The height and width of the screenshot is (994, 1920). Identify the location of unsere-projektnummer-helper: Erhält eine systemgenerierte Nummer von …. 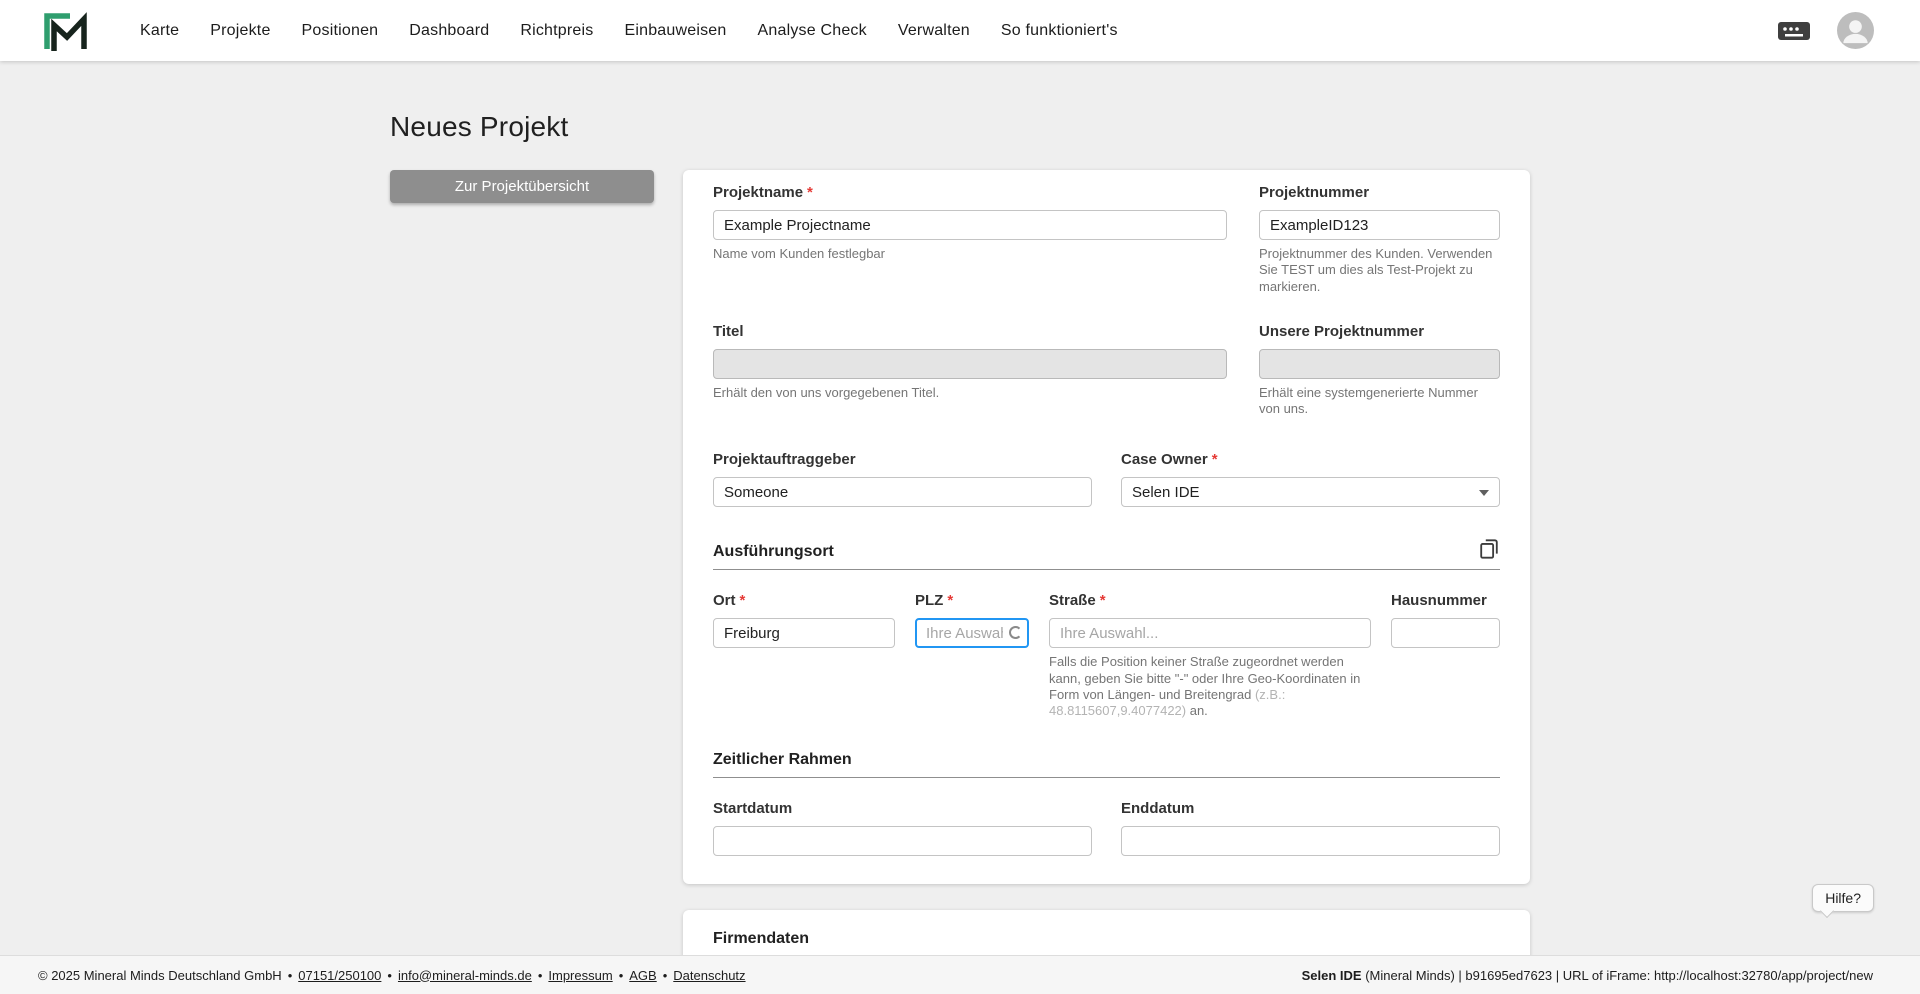
(1368, 400).